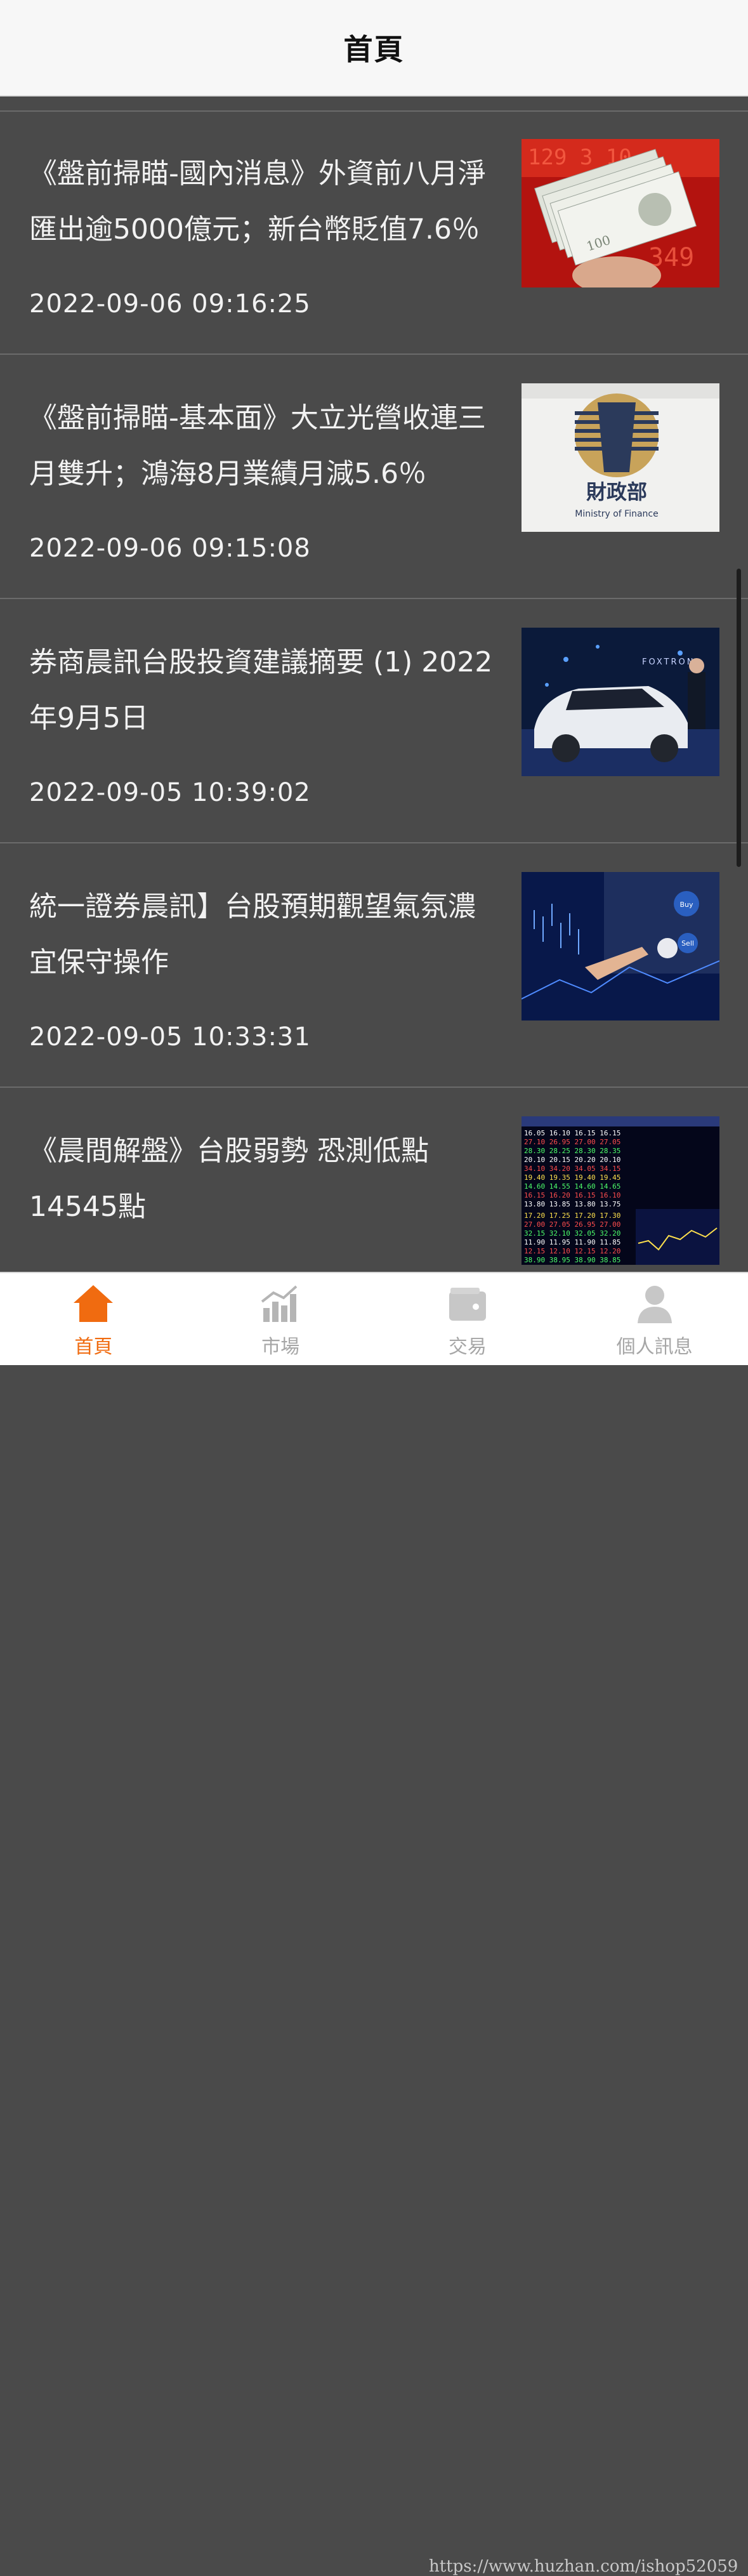 This screenshot has width=748, height=2576. What do you see at coordinates (280, 1347) in the screenshot?
I see `tab-label: 市場` at bounding box center [280, 1347].